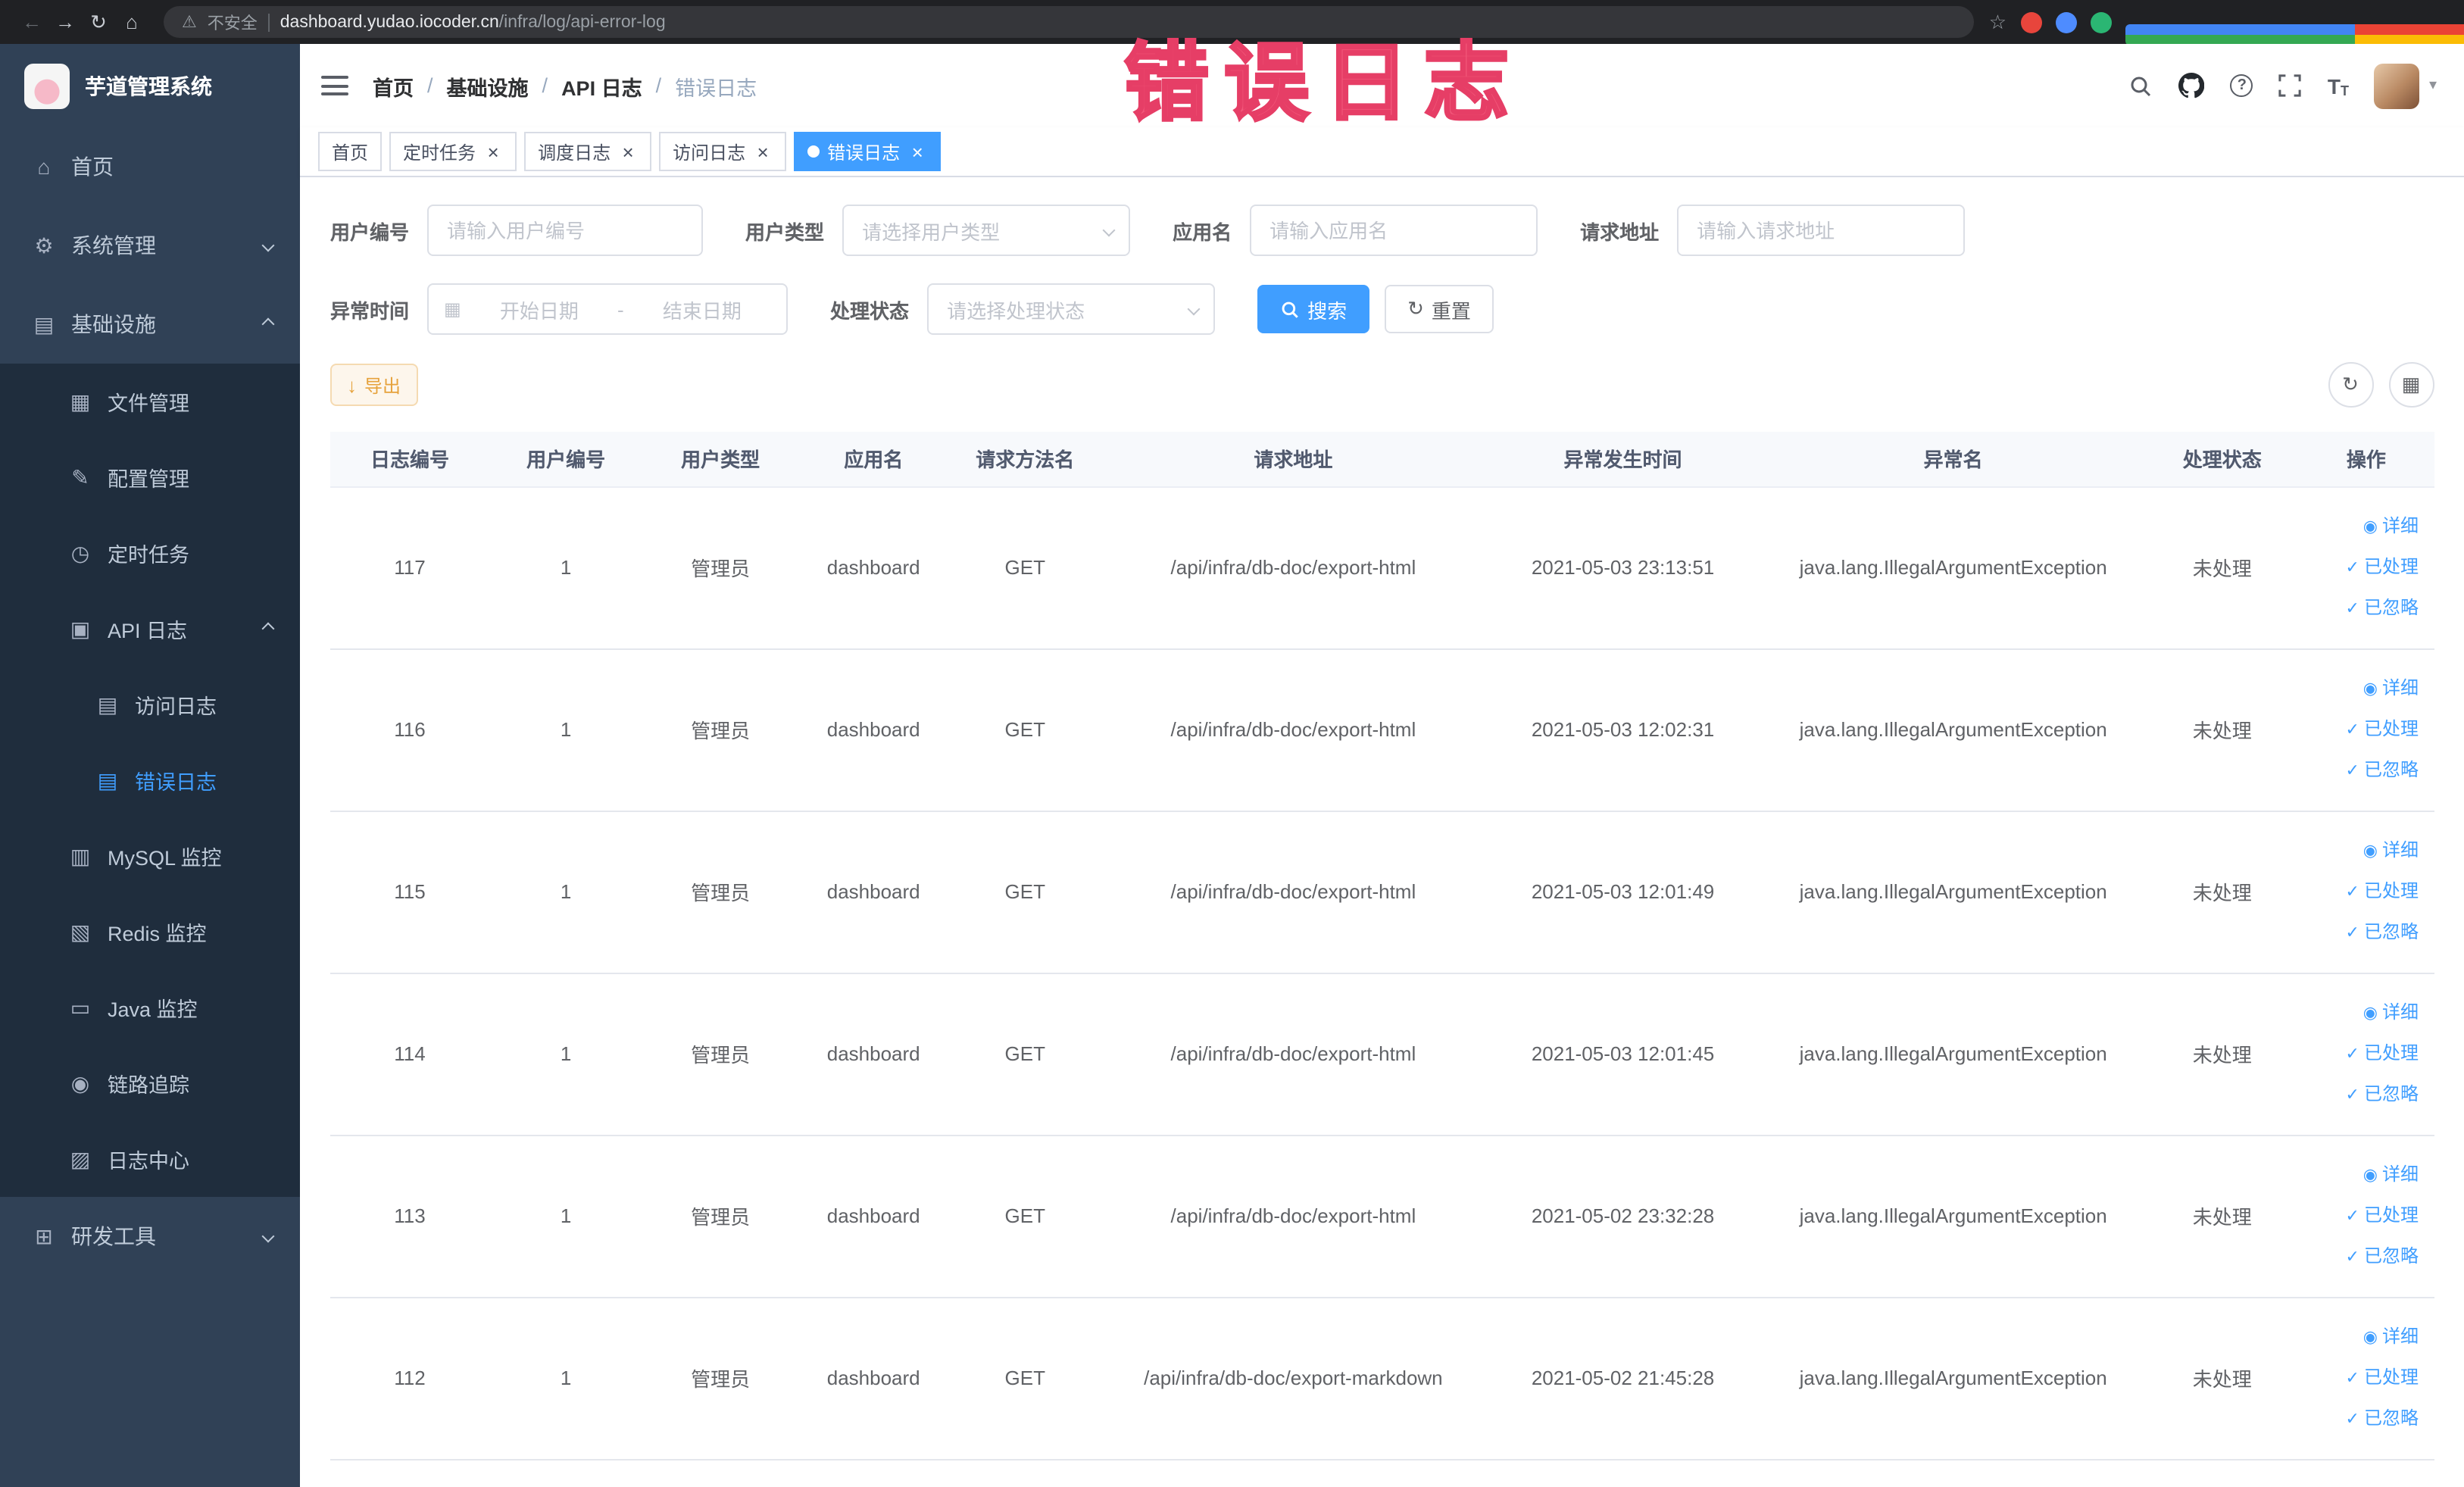 This screenshot has width=2464, height=1487. What do you see at coordinates (410, 567) in the screenshot?
I see `log-id-cell: 117` at bounding box center [410, 567].